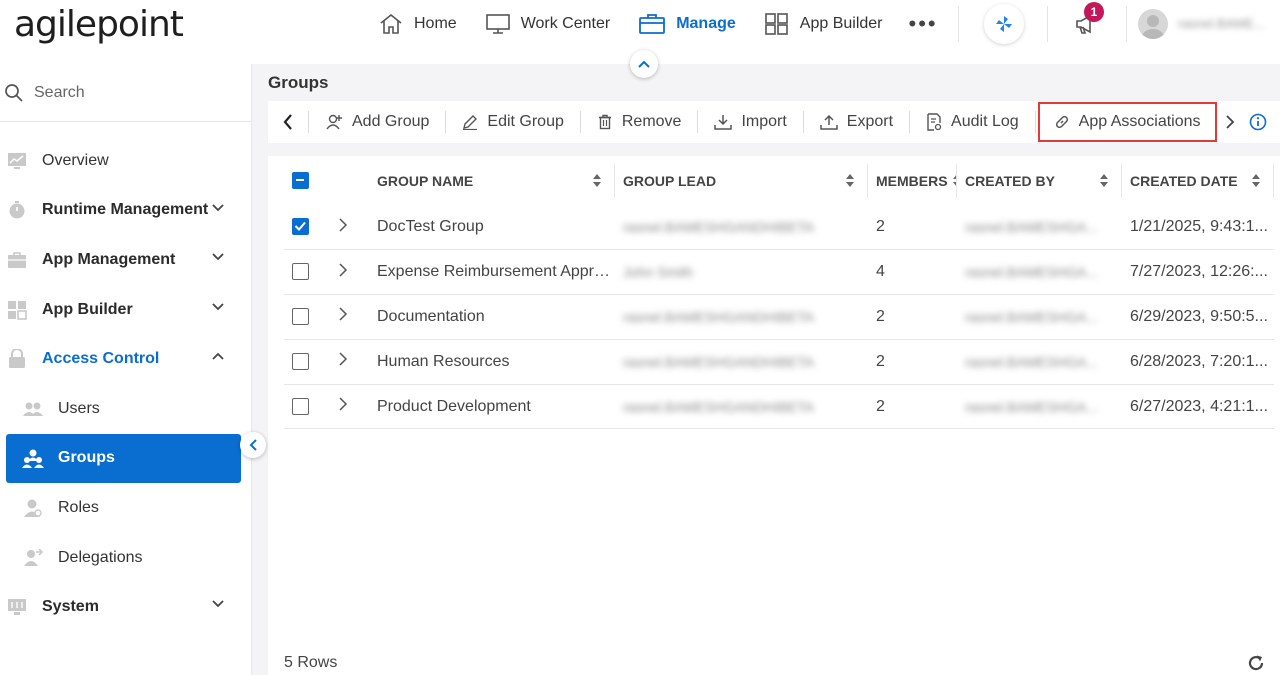 Image resolution: width=1280 pixels, height=675 pixels. Describe the element at coordinates (1010, 180) in the screenshot. I see `column-header-label: CREATED BY` at that location.